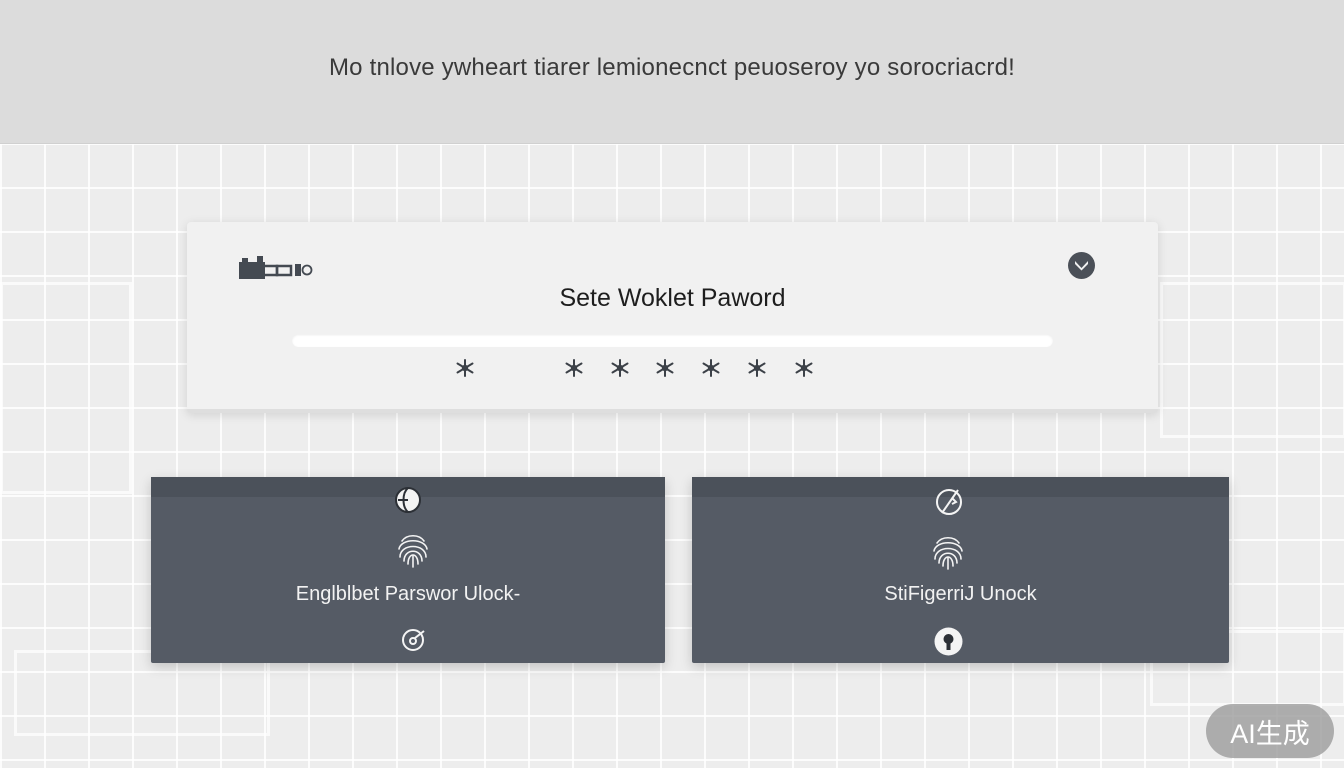 The height and width of the screenshot is (768, 1344). Describe the element at coordinates (672, 340) in the screenshot. I see `password-input` at that location.